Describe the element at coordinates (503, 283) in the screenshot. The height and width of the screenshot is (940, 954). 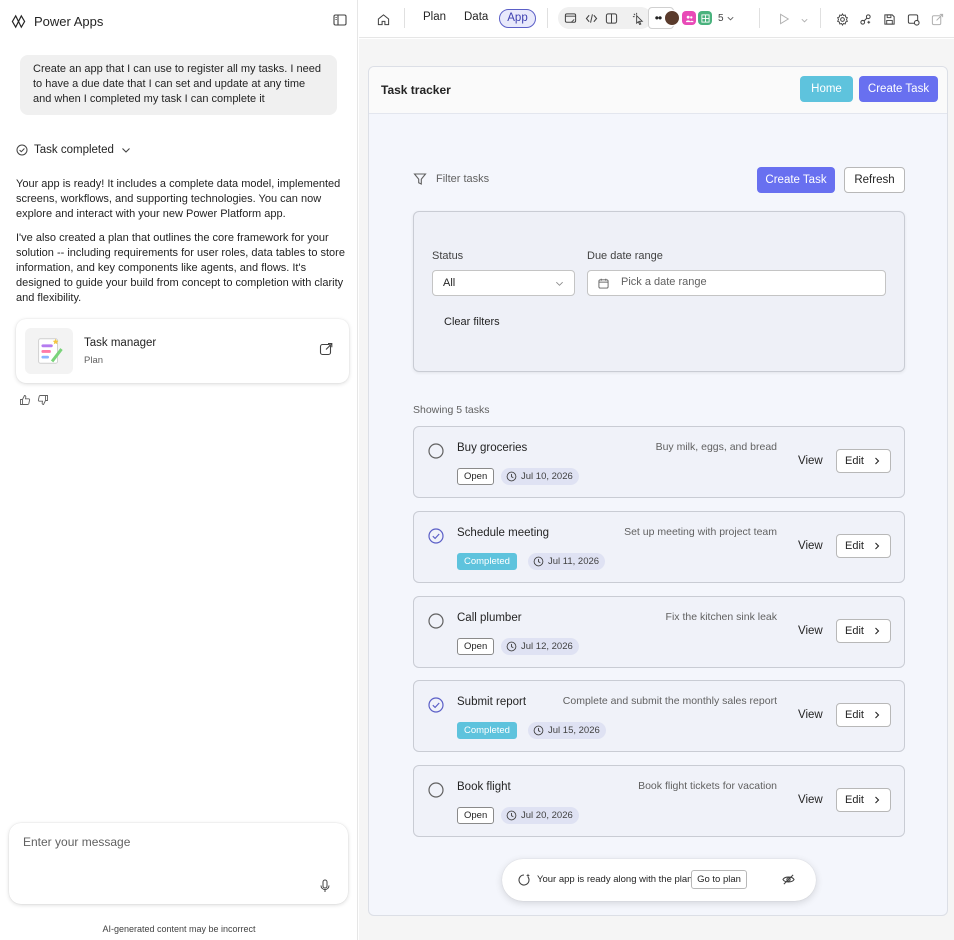
I see `status-dropdown: All` at that location.